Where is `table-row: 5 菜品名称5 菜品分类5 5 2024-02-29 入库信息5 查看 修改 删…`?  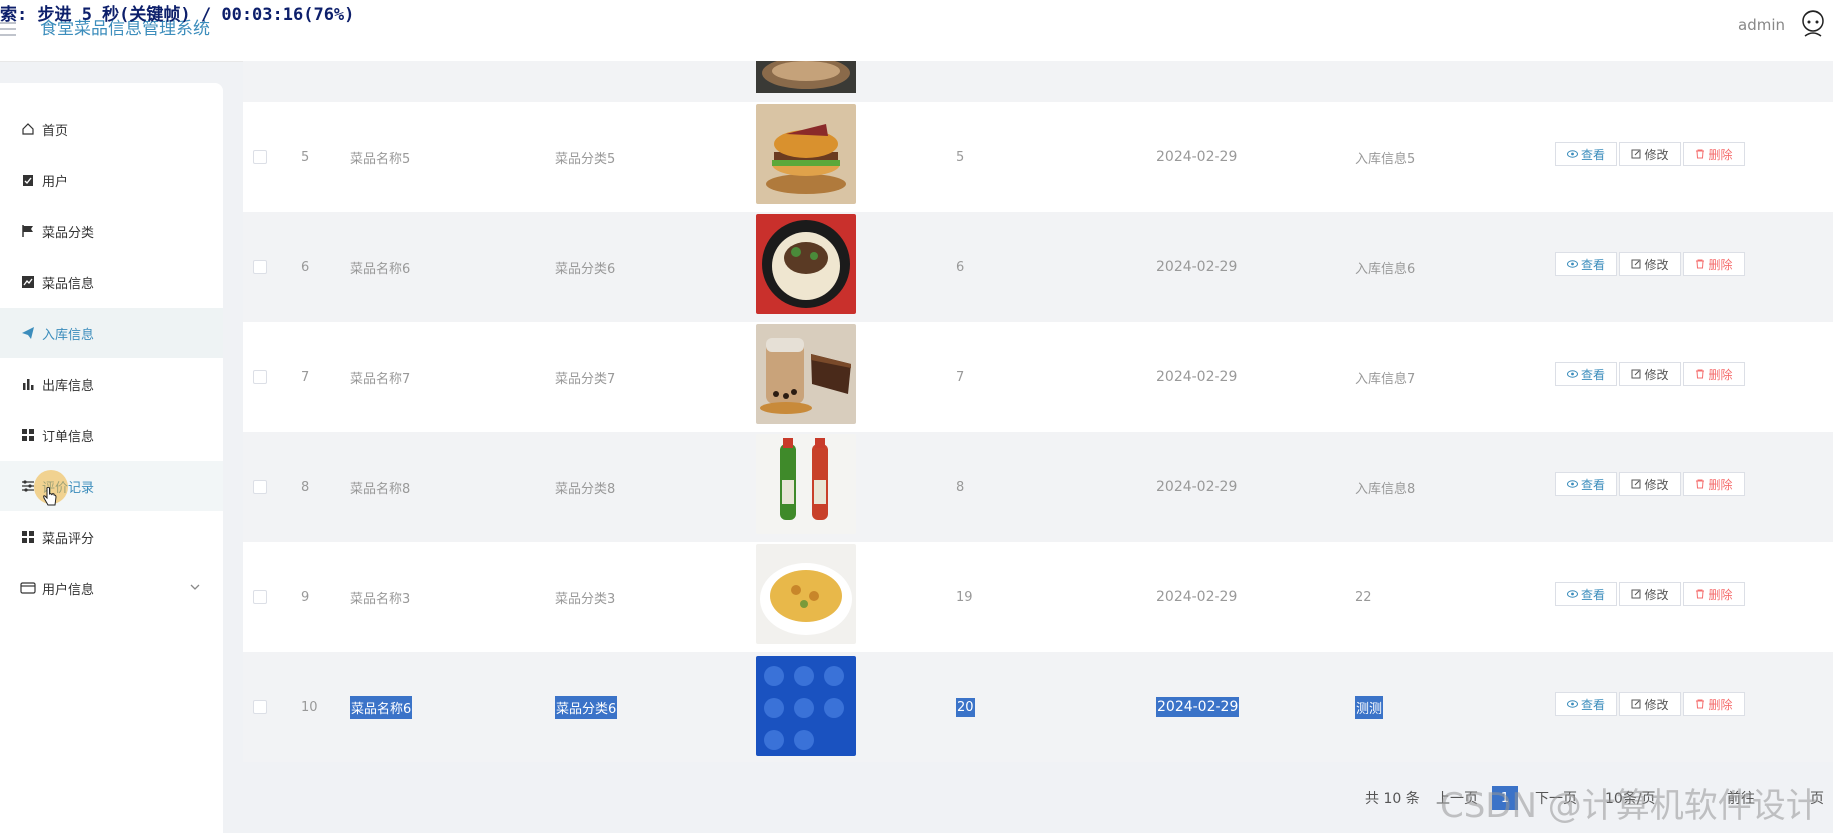
table-row: 5 菜品名称5 菜品分类5 5 2024-02-29 入库信息5 查看 修改 删… is located at coordinates (1038, 157).